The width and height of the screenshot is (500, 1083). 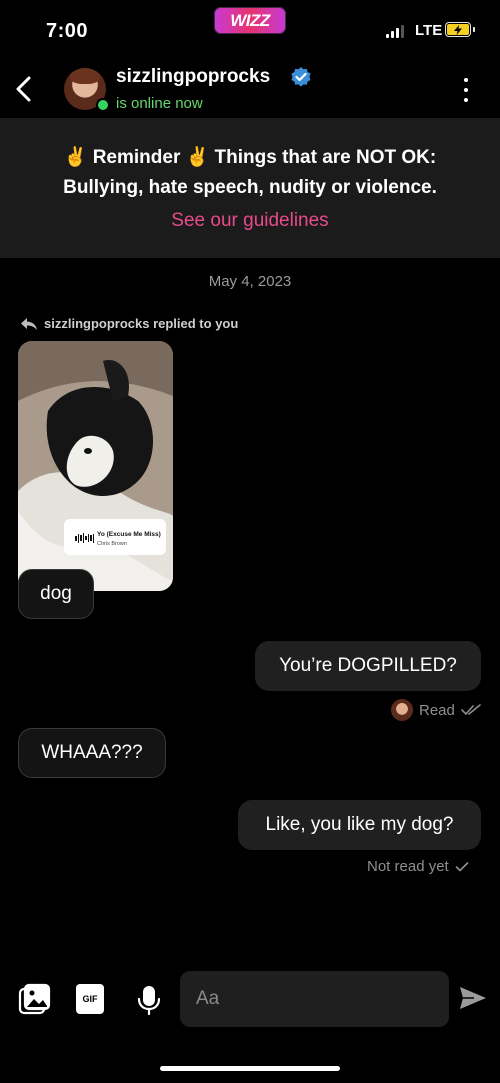 I want to click on reply-context: sizzlingpoprocks replied to you, so click(x=129, y=323).